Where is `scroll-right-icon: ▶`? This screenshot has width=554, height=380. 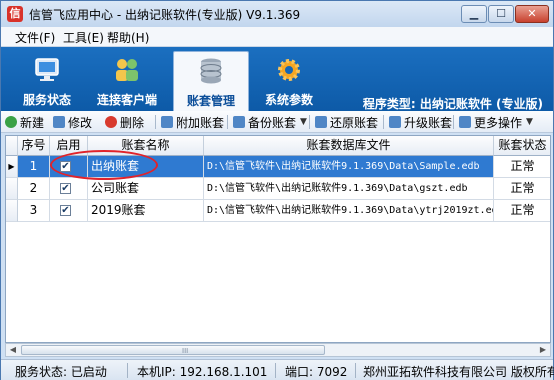 scroll-right-icon: ▶ is located at coordinates (543, 350).